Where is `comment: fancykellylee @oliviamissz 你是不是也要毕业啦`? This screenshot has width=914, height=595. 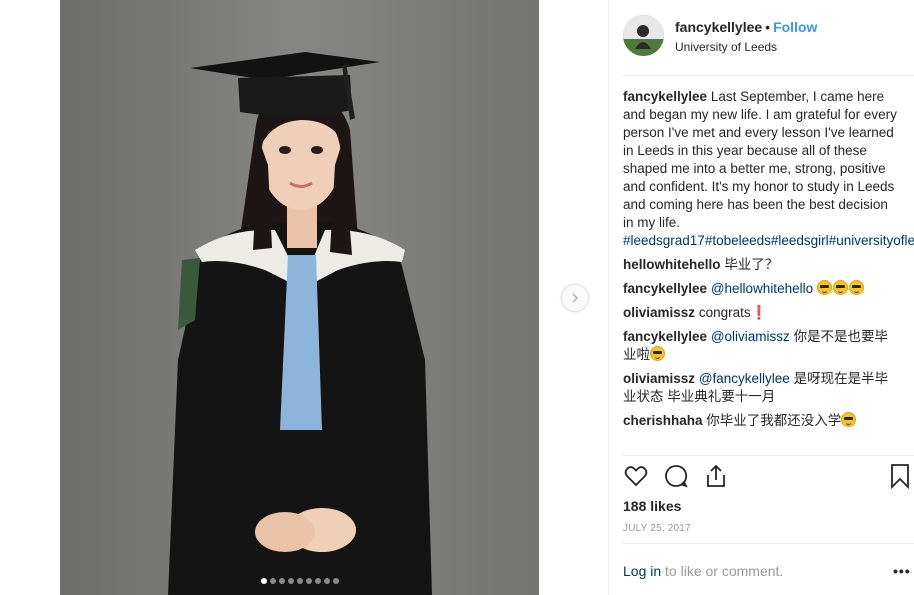 comment: fancykellylee @oliviamissz 你是不是也要毕业啦 is located at coordinates (761, 346).